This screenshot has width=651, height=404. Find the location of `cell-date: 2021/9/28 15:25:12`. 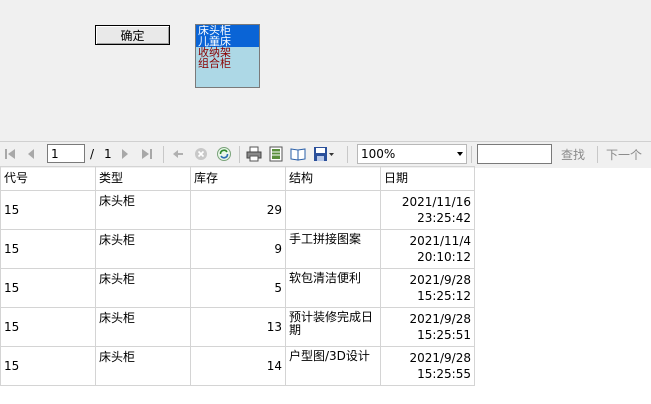

cell-date: 2021/9/28 15:25:12 is located at coordinates (427, 288).